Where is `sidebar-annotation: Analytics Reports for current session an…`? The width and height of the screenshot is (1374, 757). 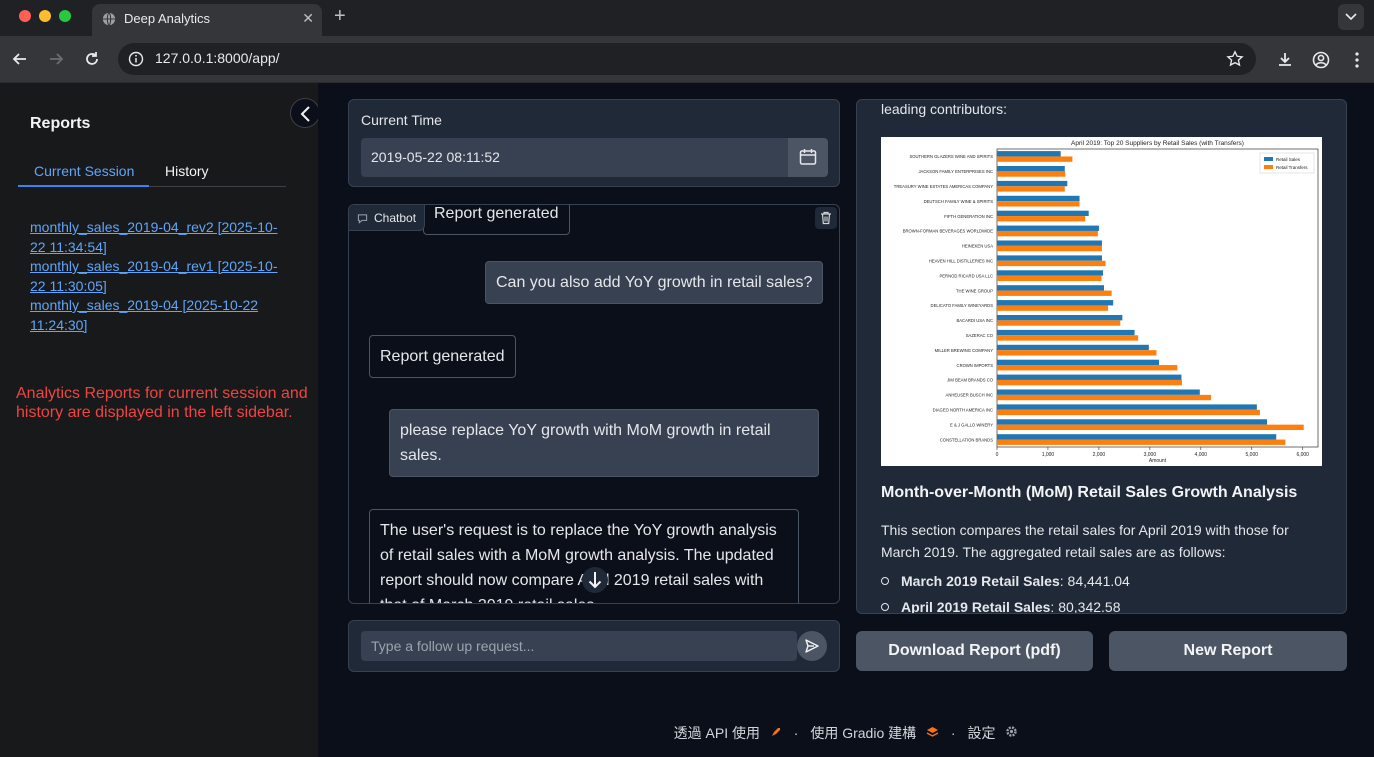 sidebar-annotation: Analytics Reports for current session an… is located at coordinates (162, 403).